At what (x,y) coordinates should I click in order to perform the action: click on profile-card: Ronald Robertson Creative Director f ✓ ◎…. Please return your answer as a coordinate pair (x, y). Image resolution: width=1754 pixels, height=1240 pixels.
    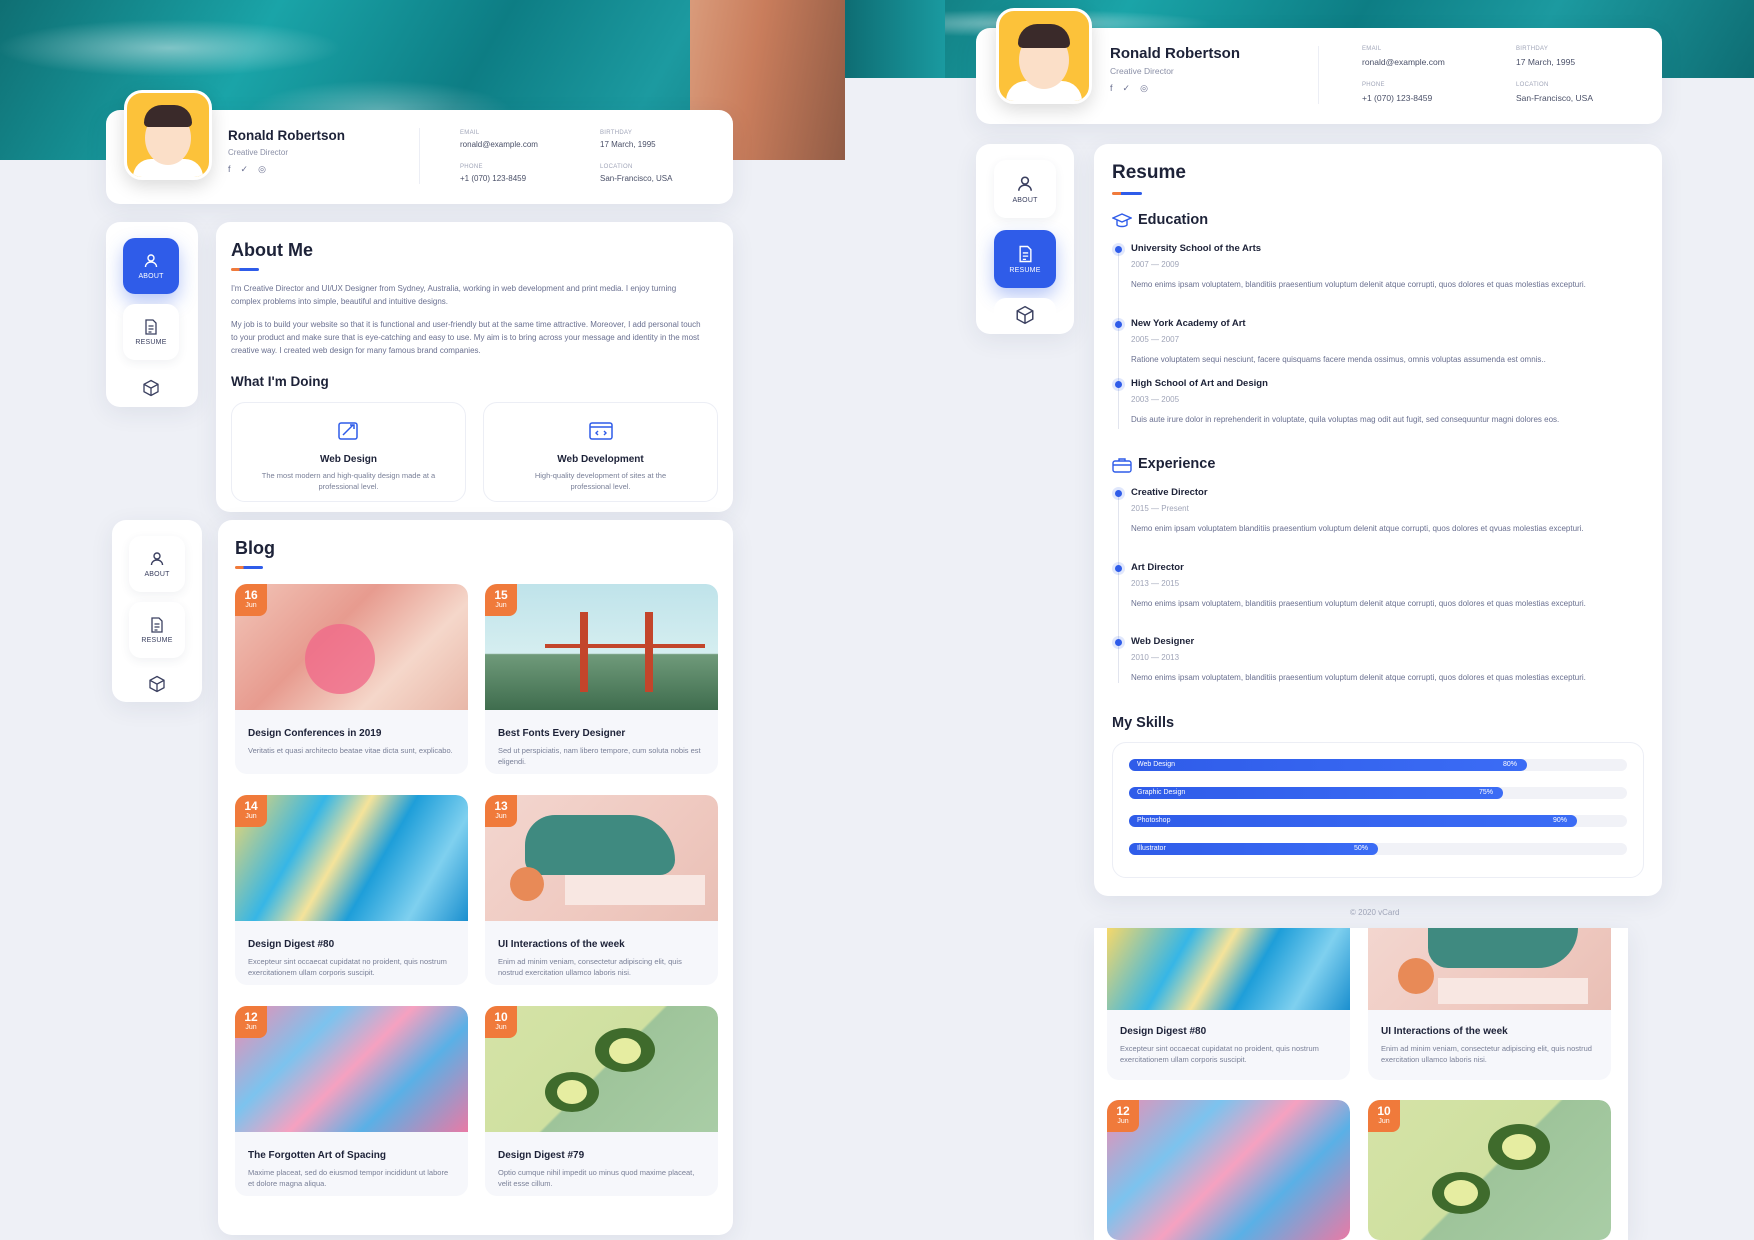
    Looking at the image, I should click on (1319, 66).